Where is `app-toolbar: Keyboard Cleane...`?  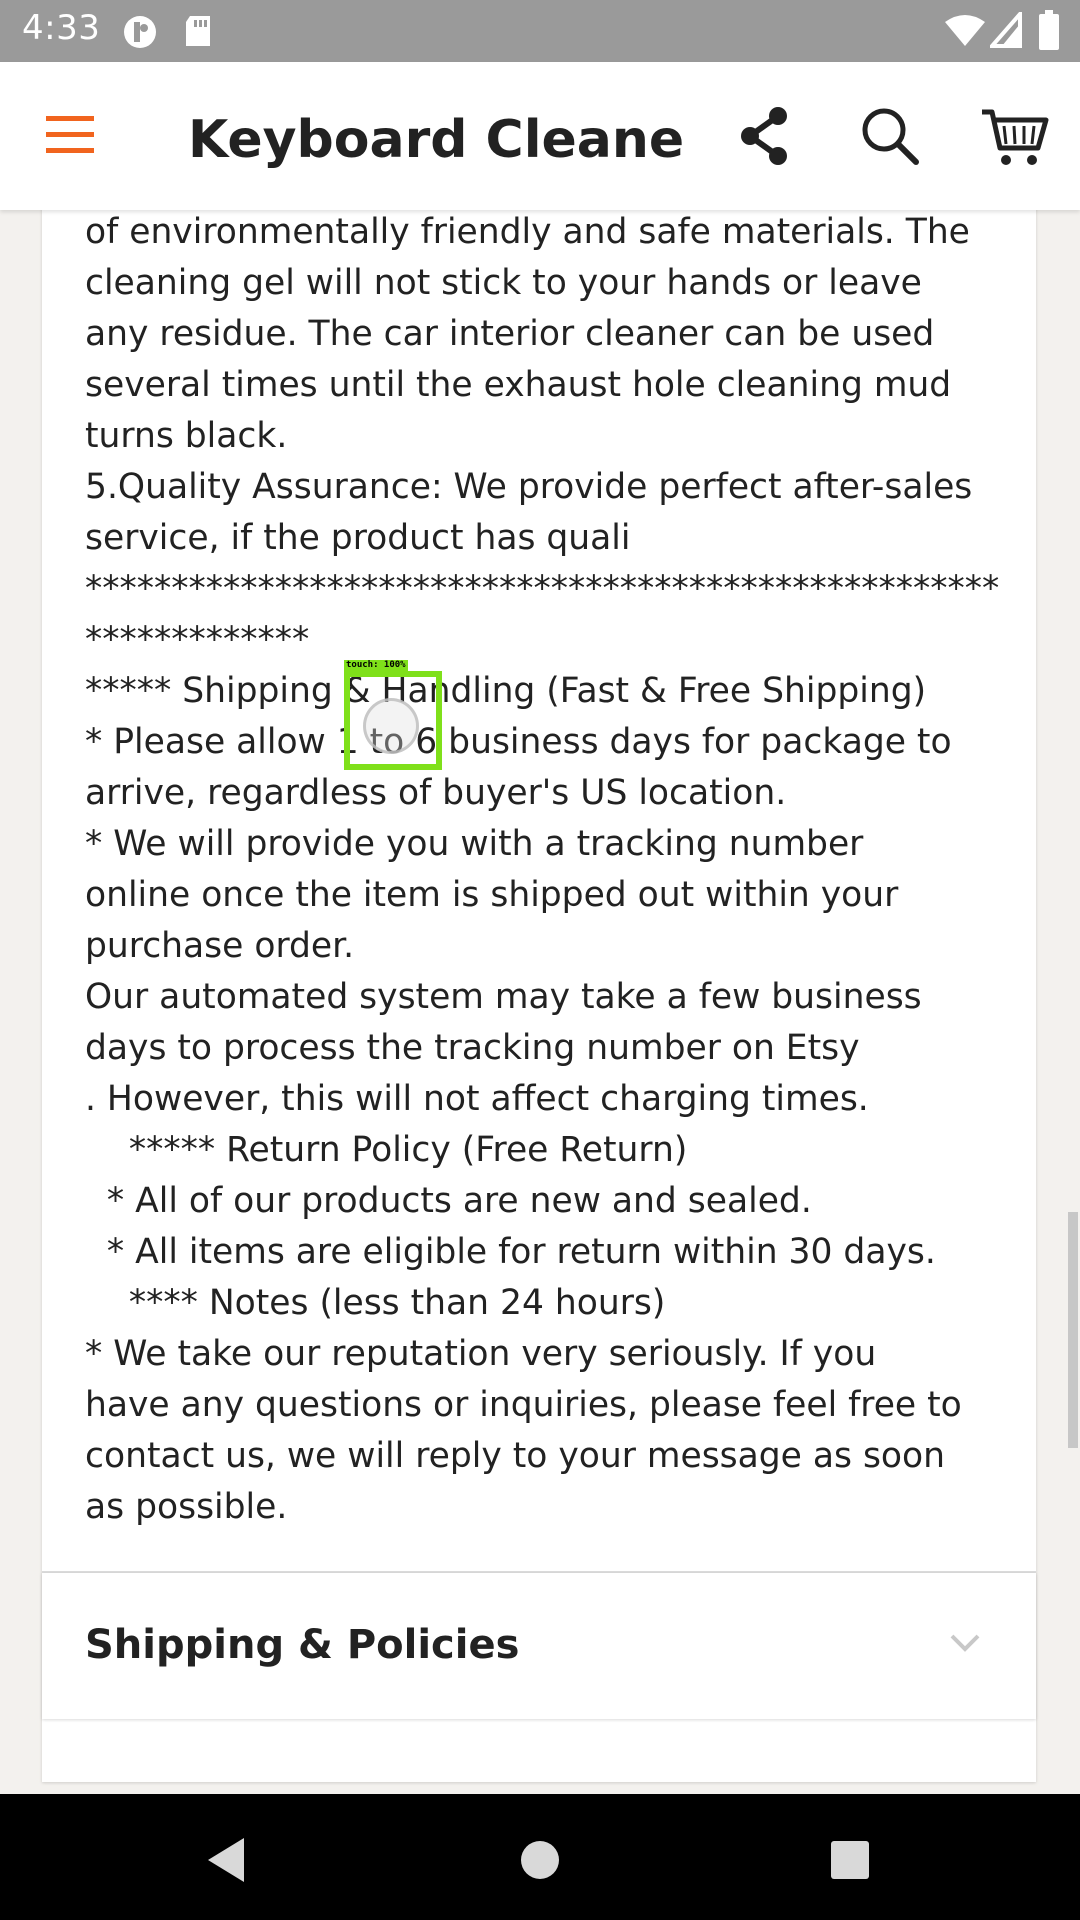
app-toolbar: Keyboard Cleane... is located at coordinates (540, 136).